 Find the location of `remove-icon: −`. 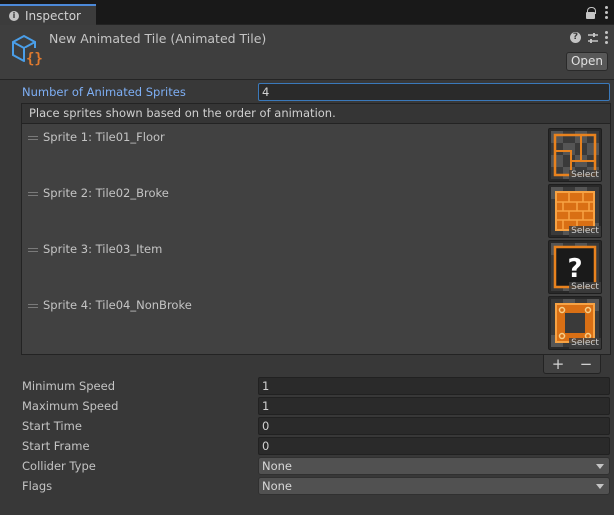

remove-icon: − is located at coordinates (586, 364).